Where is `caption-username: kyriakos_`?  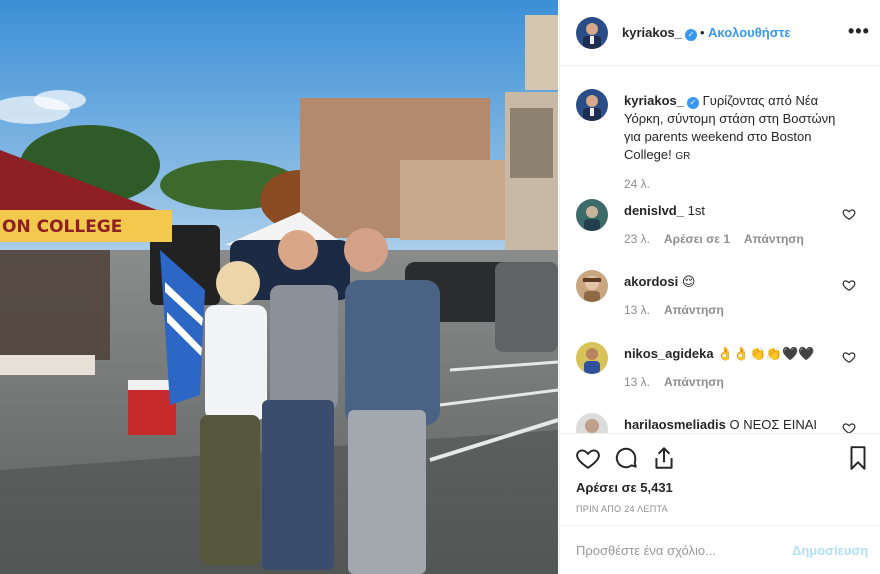
caption-username: kyriakos_ is located at coordinates (654, 100).